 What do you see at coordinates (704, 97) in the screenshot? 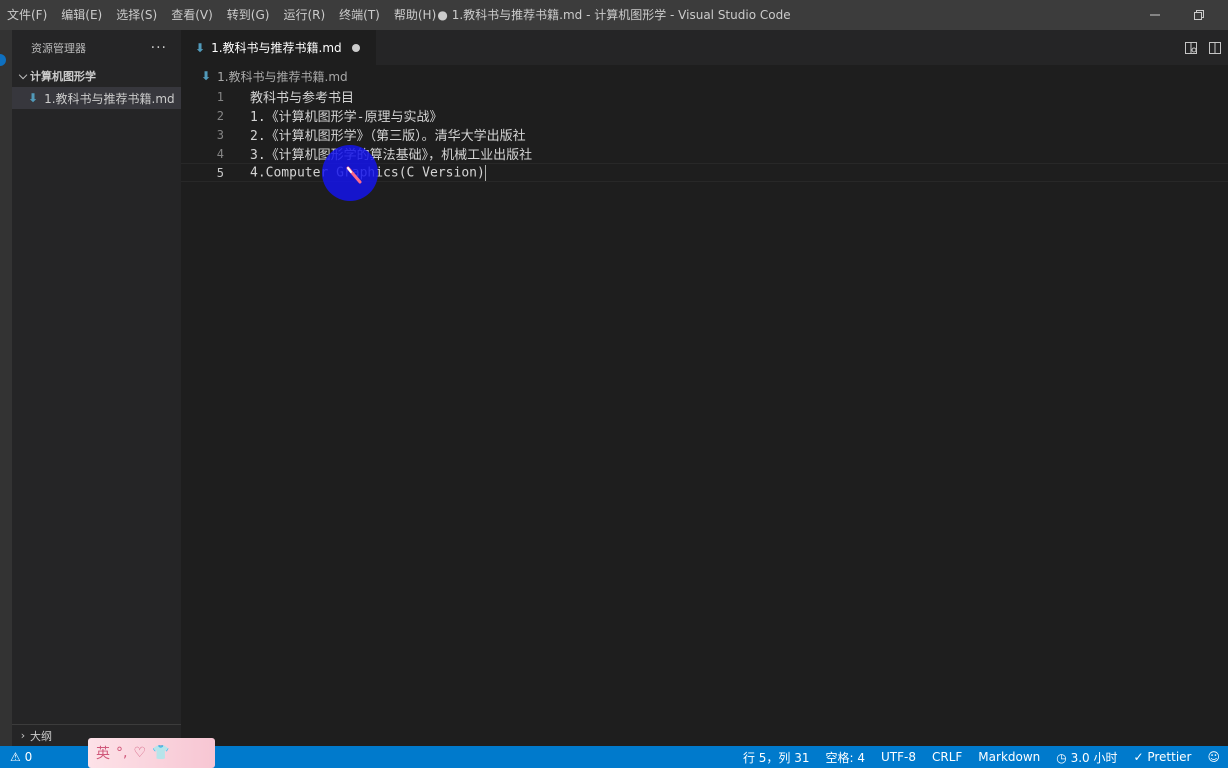
I see `code-line: 1 教科书与参考书目` at bounding box center [704, 97].